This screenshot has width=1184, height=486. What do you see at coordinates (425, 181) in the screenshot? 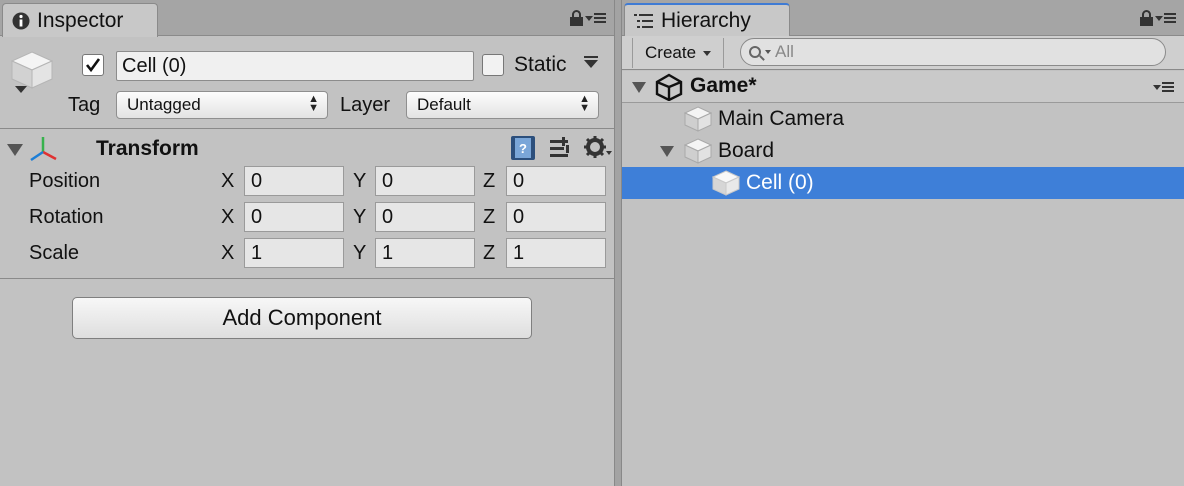
I see `position-y-field: 0` at bounding box center [425, 181].